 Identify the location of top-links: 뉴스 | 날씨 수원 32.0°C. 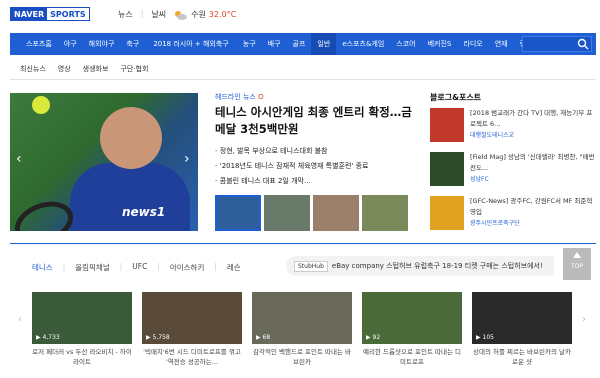
(177, 14).